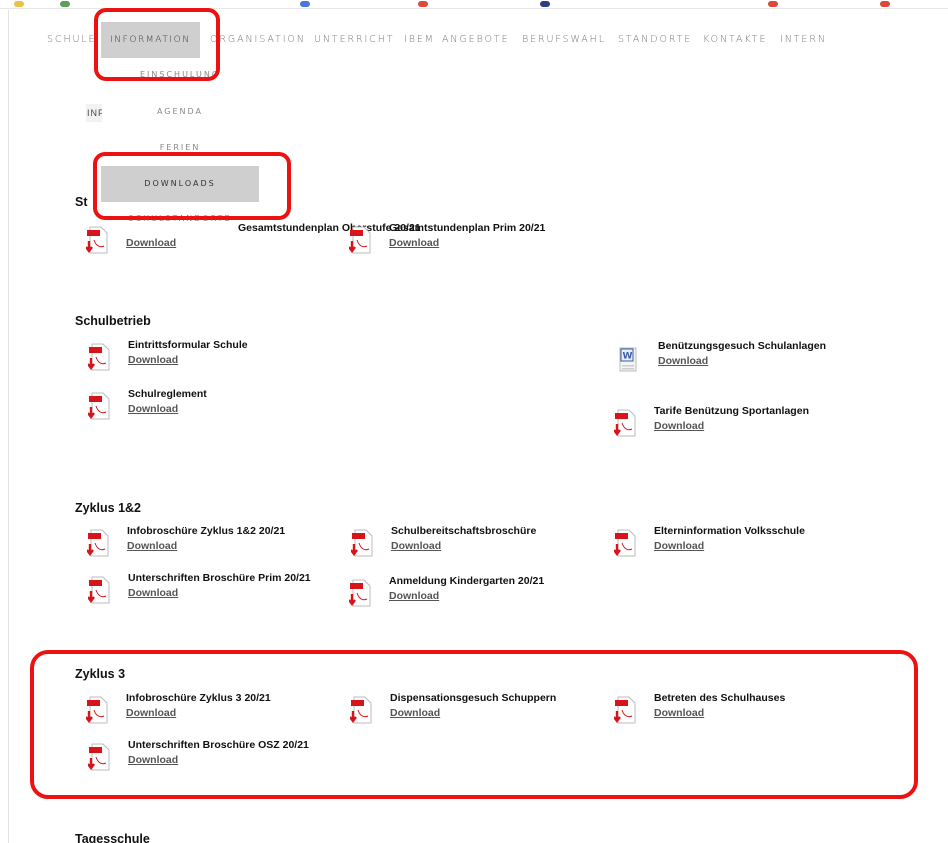 This screenshot has width=948, height=843. What do you see at coordinates (475, 710) in the screenshot?
I see `download-item: Dispensationsgesuch Schuppern Download` at bounding box center [475, 710].